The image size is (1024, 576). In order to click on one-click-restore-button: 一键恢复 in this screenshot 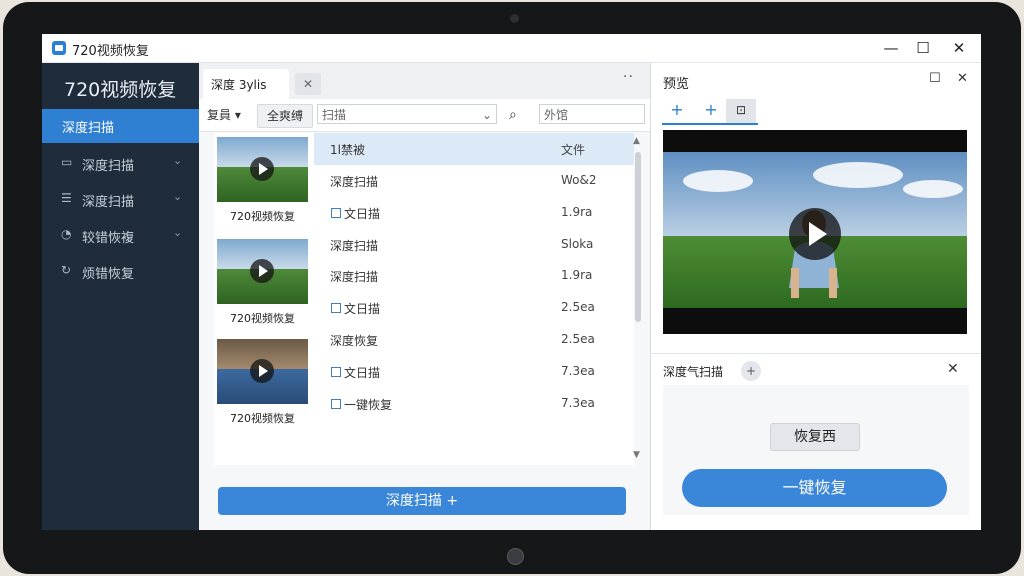, I will do `click(814, 488)`.